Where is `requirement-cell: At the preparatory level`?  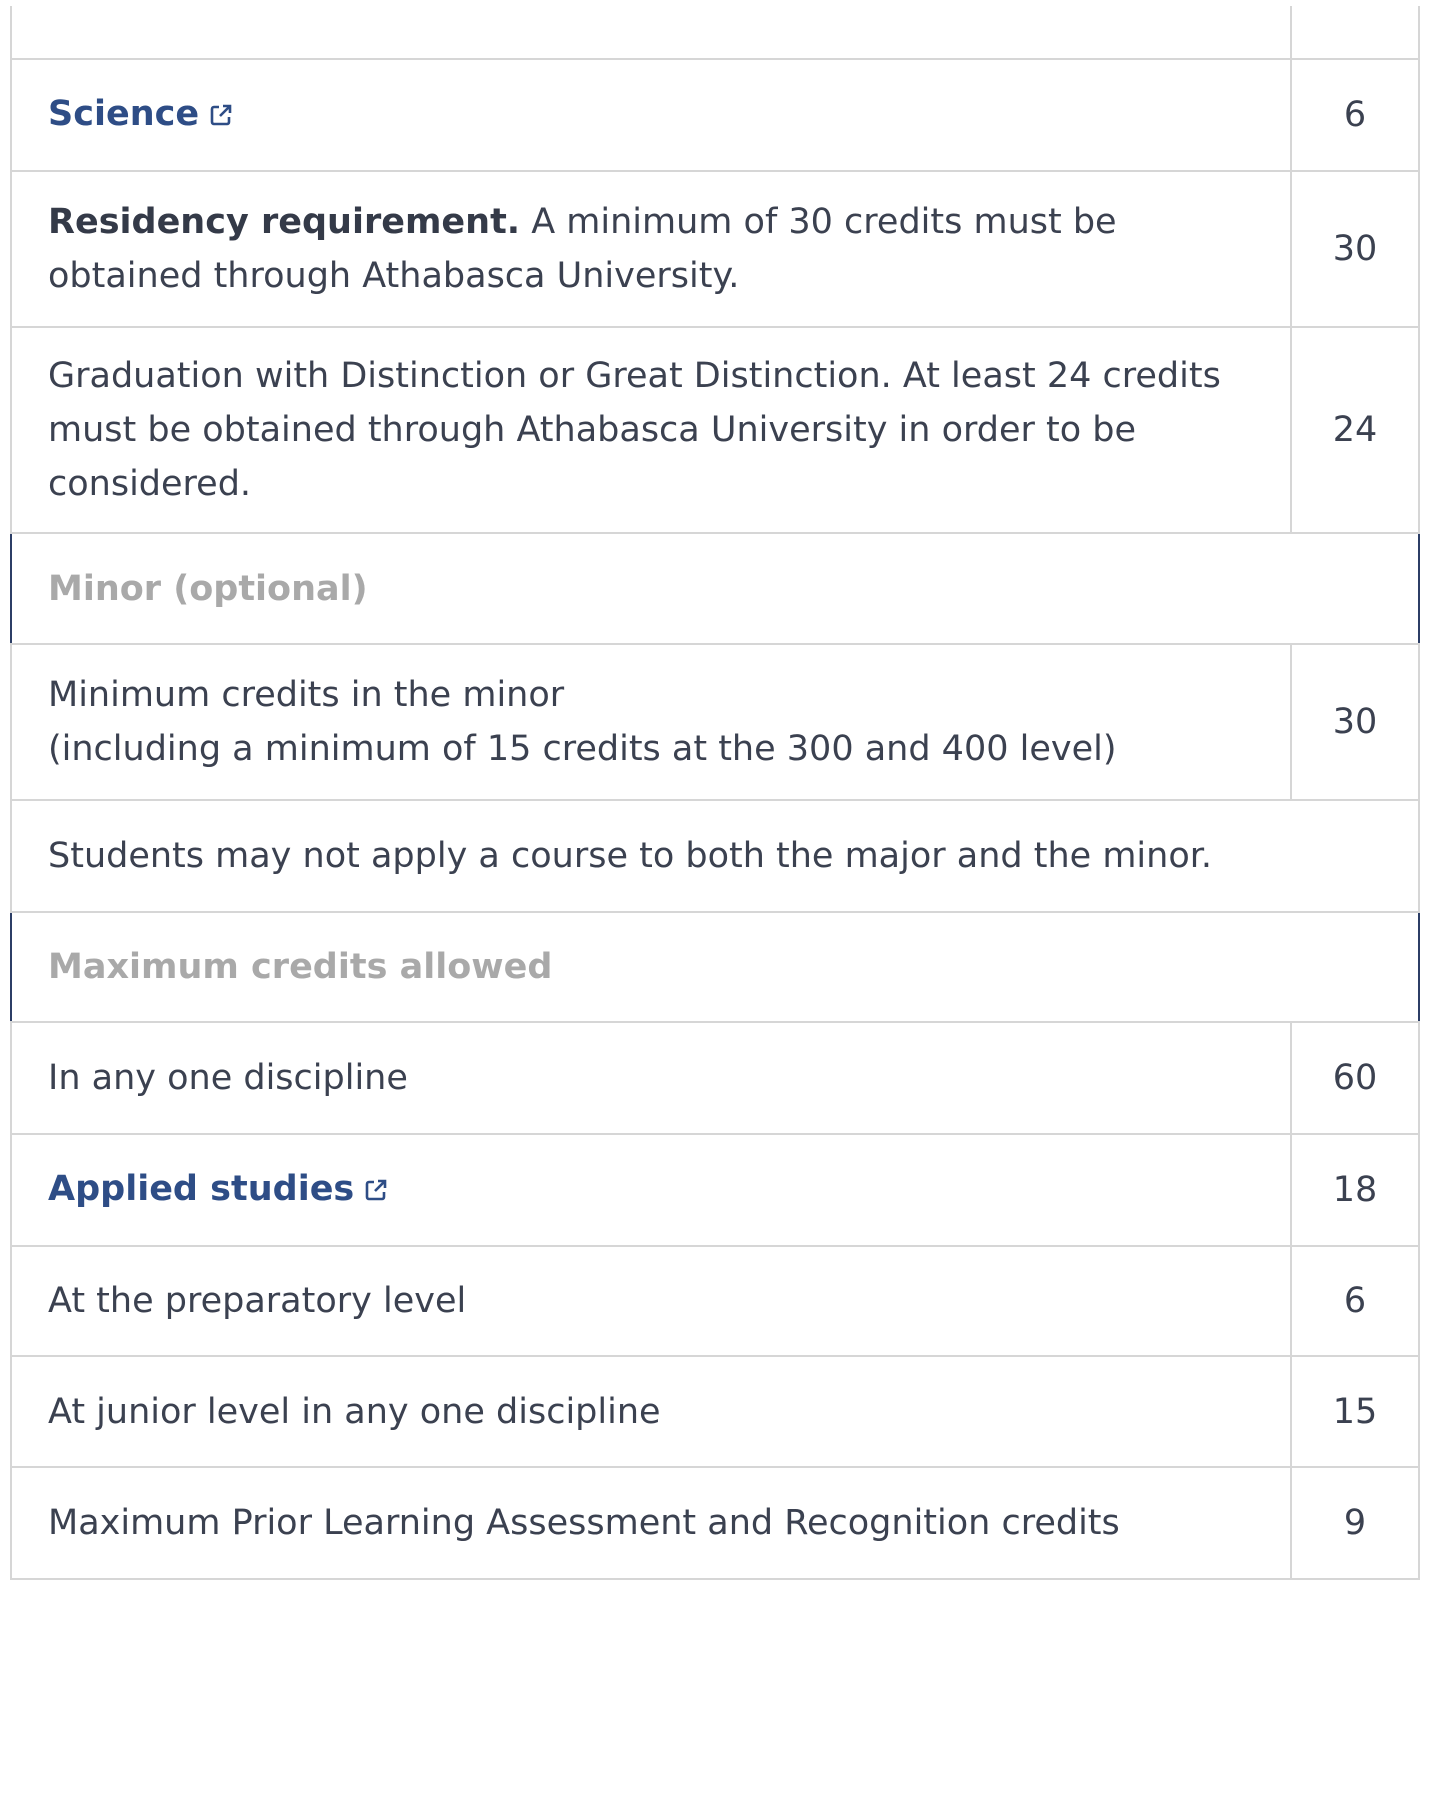 requirement-cell: At the preparatory level is located at coordinates (651, 1301).